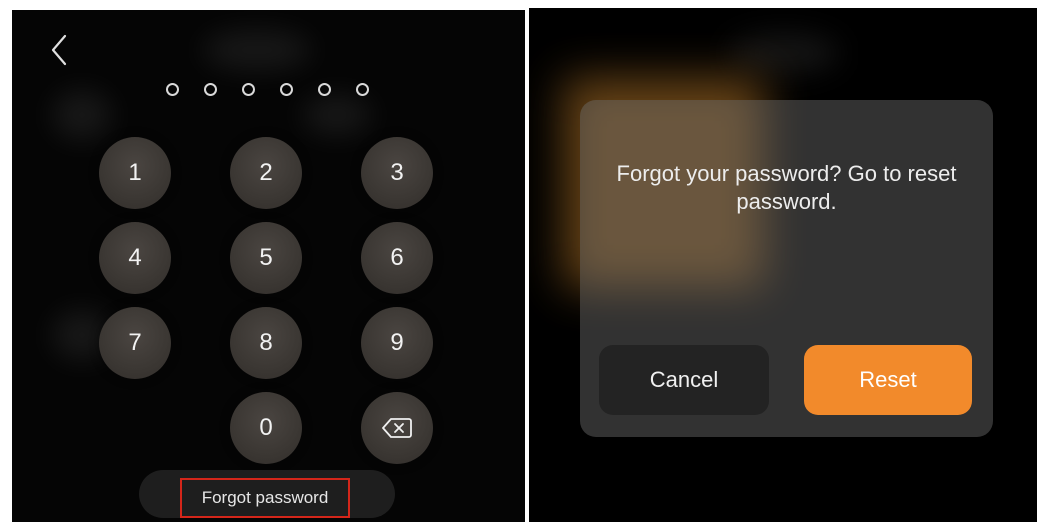 The height and width of the screenshot is (522, 1037). Describe the element at coordinates (397, 258) in the screenshot. I see `key-6: 6` at that location.